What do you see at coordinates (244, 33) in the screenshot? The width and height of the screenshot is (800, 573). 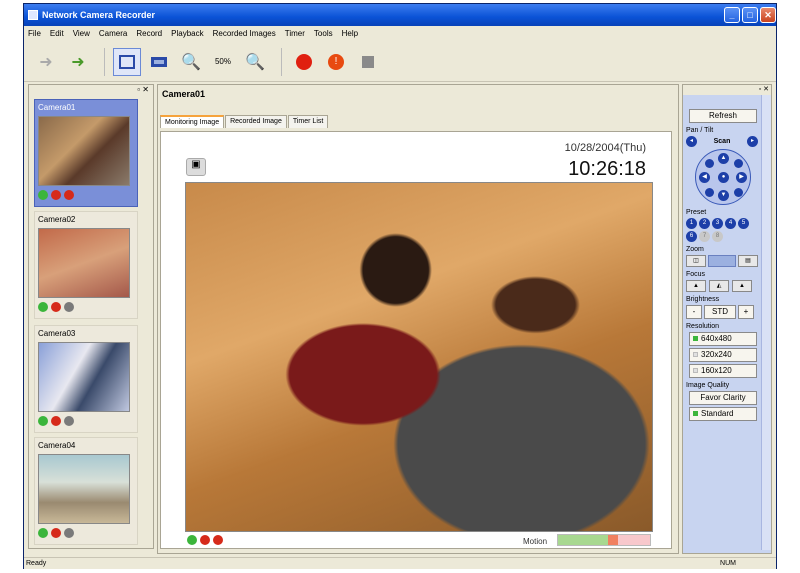 I see `menu-recorded-images: Recorded Images` at bounding box center [244, 33].